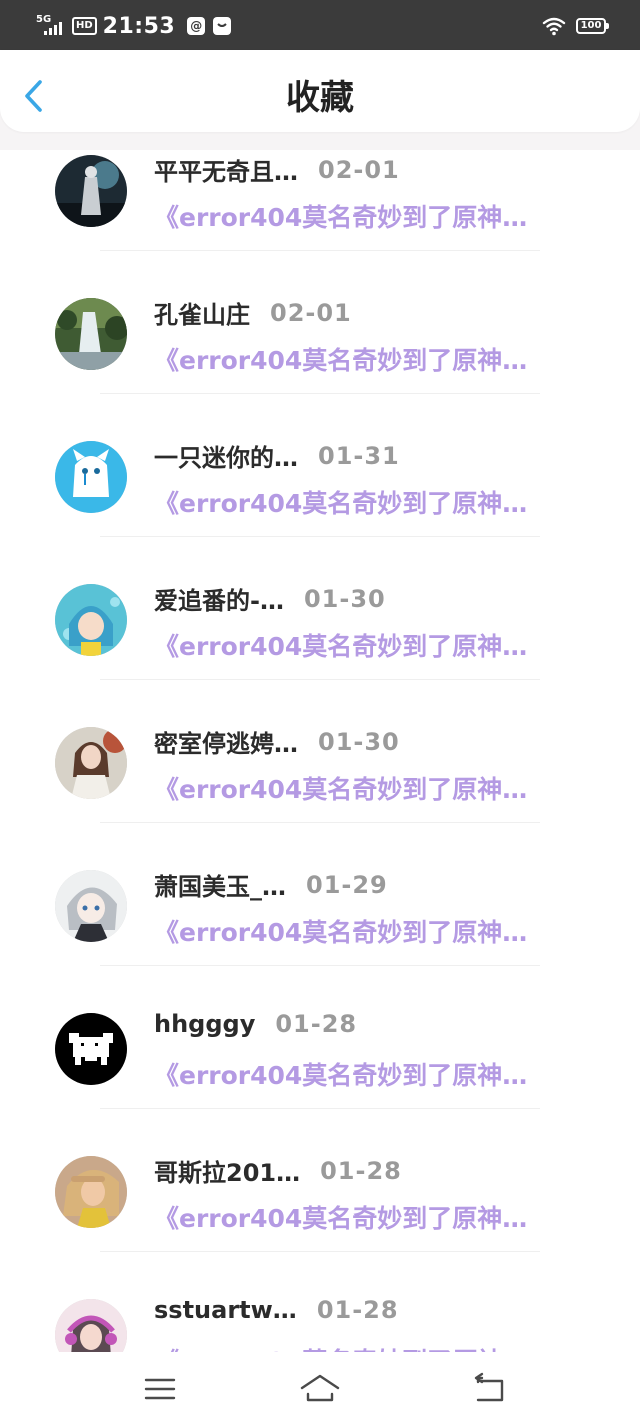 This screenshot has width=640, height=1427. I want to click on header-area: 收藏, so click(320, 100).